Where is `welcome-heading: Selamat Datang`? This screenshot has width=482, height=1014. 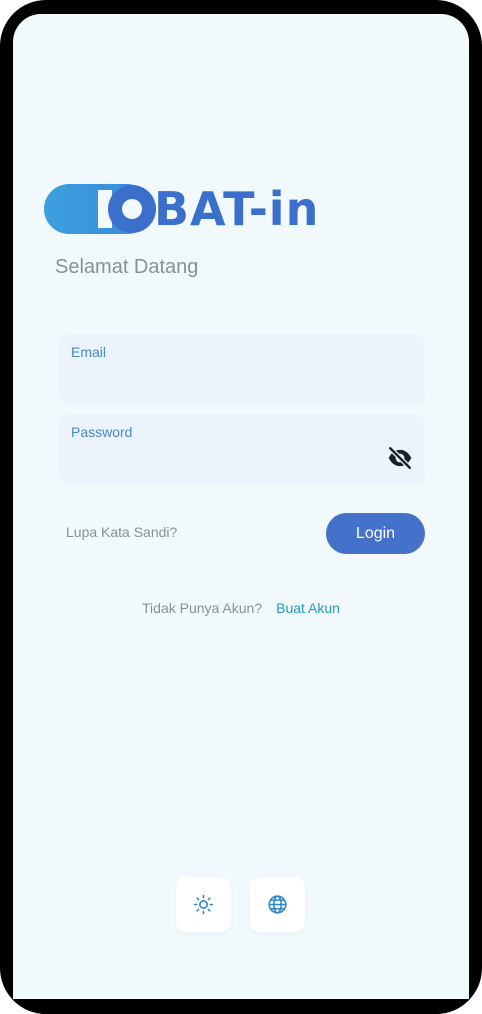 welcome-heading: Selamat Datang is located at coordinates (127, 267).